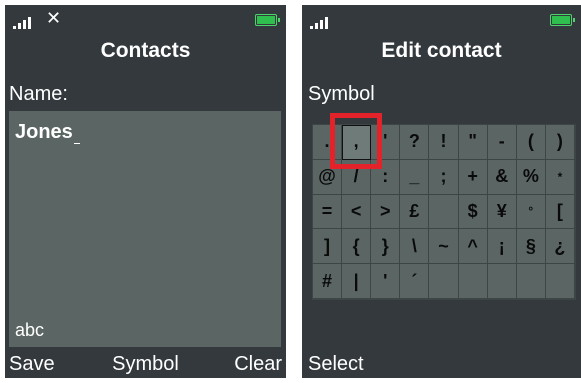  Describe the element at coordinates (473, 212) in the screenshot. I see `symbol-cell: $` at that location.